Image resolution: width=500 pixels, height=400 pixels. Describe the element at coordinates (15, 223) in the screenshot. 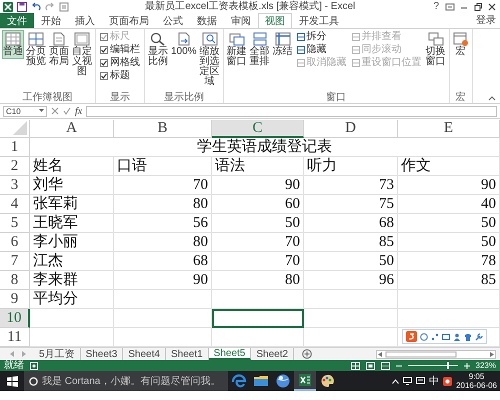

I see `row-header: 5` at that location.